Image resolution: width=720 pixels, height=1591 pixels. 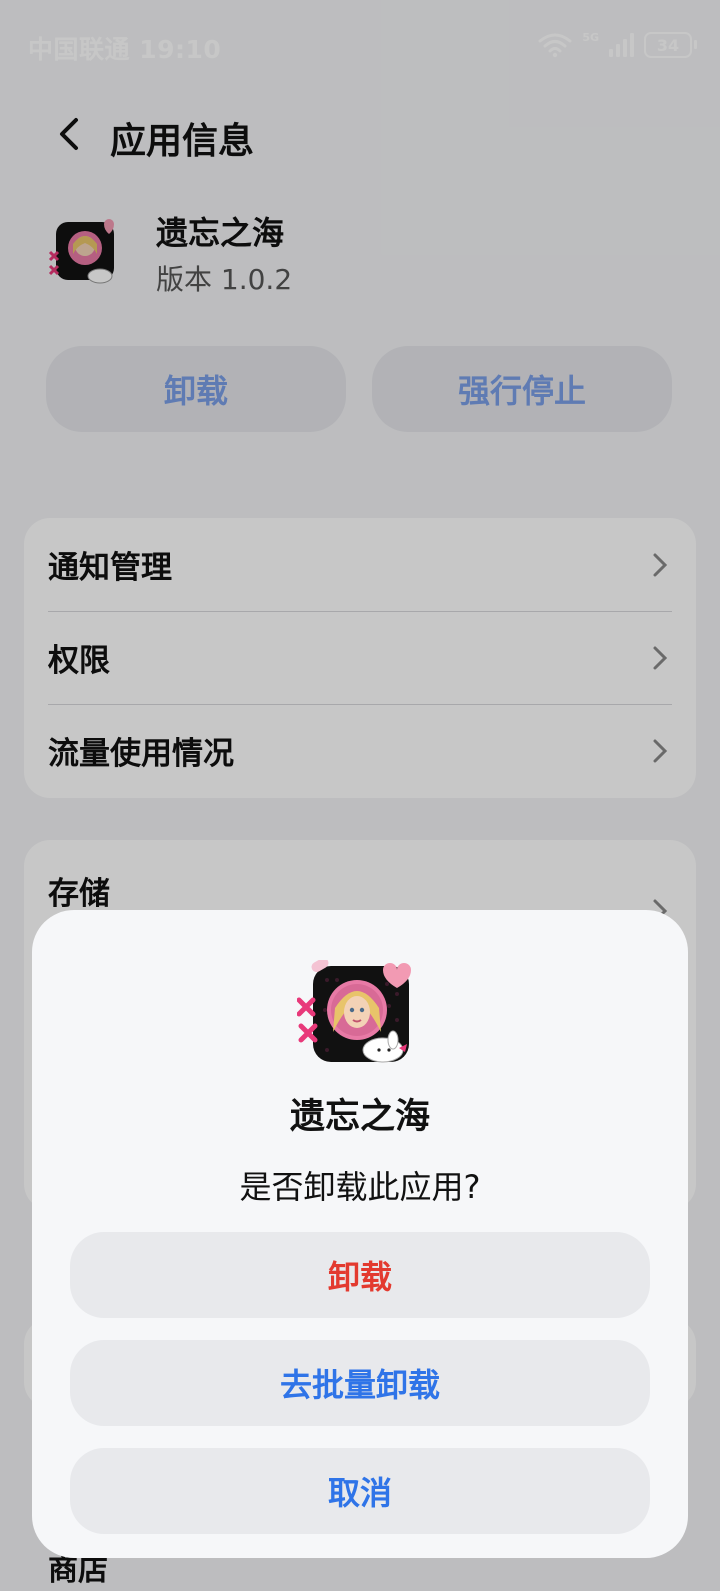 What do you see at coordinates (360, 1383) in the screenshot?
I see `batch-uninstall-button: 去批量卸载` at bounding box center [360, 1383].